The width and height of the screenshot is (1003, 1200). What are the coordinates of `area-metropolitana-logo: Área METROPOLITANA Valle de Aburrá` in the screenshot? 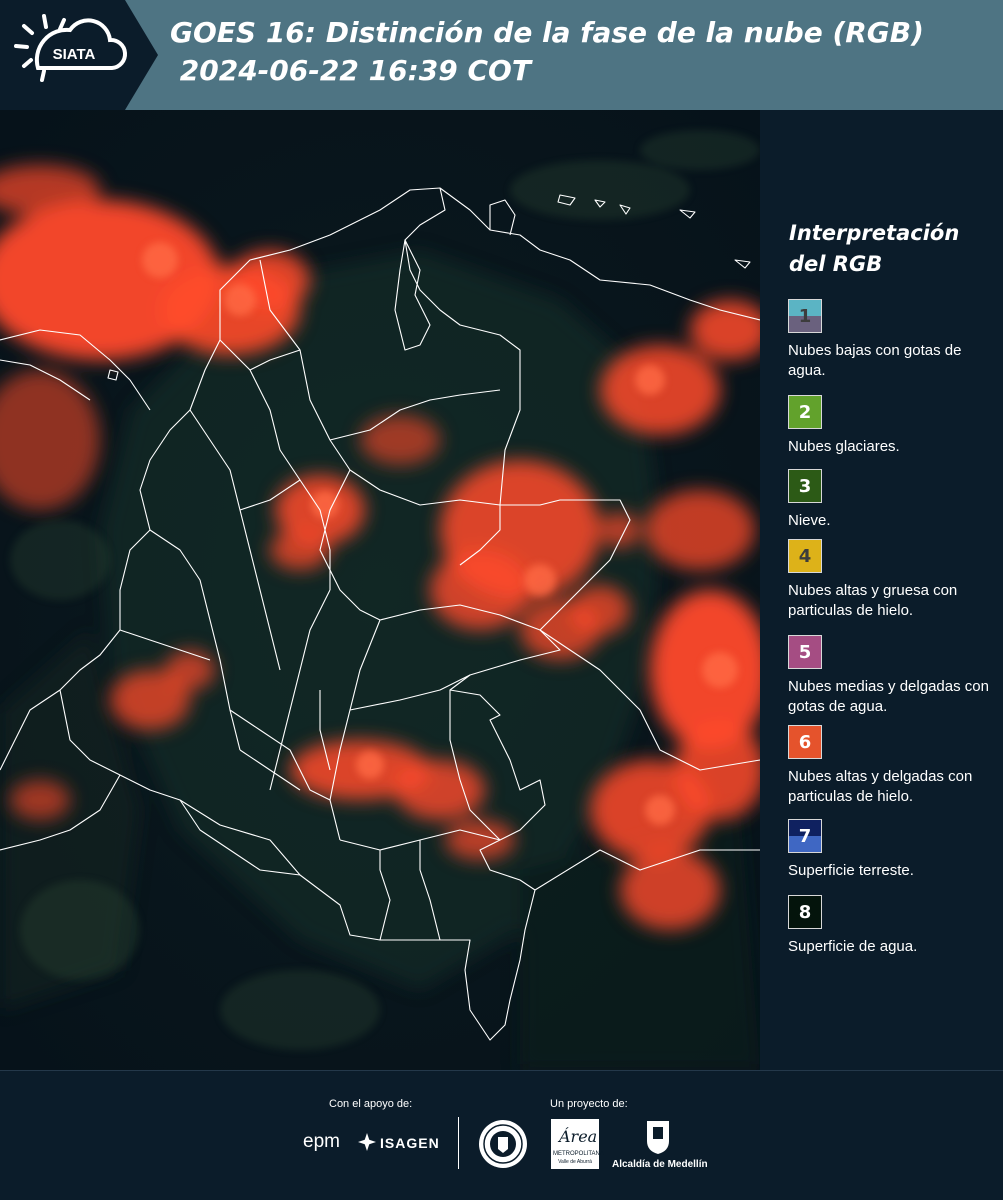 It's located at (577, 1144).